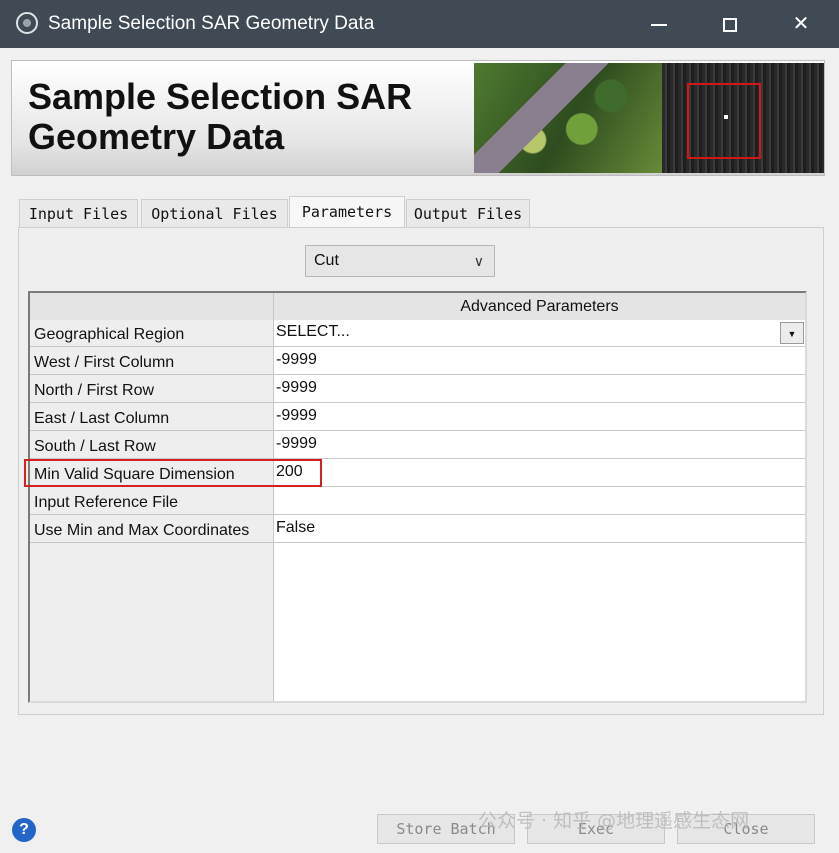 The width and height of the screenshot is (839, 853). I want to click on table-row: South / Last Row -9999, so click(417, 446).